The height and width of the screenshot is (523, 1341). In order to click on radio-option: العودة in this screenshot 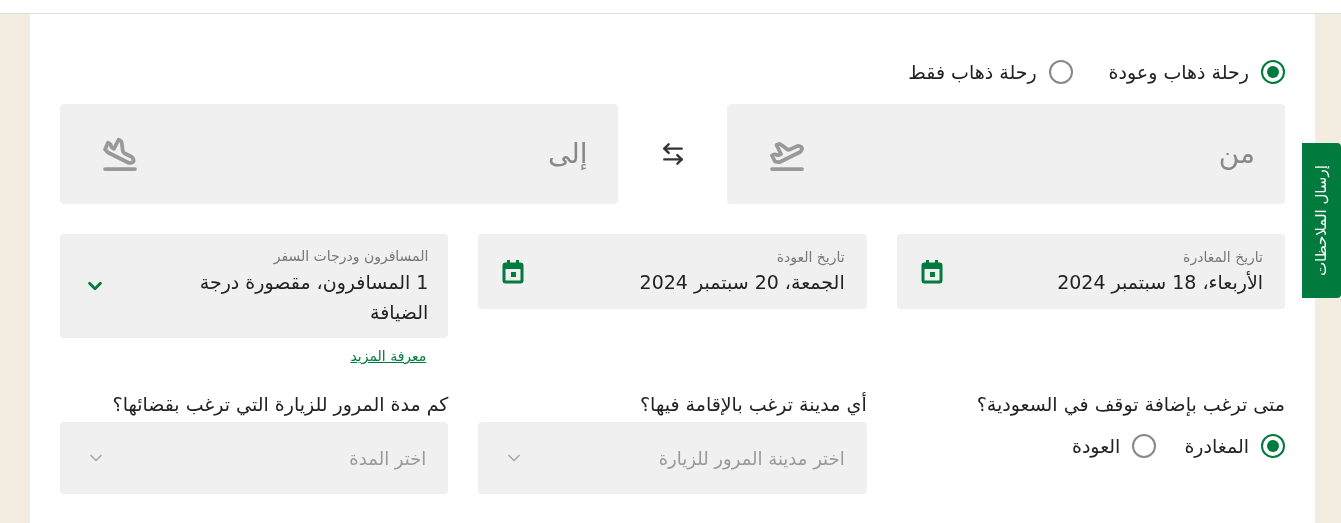, I will do `click(1114, 446)`.